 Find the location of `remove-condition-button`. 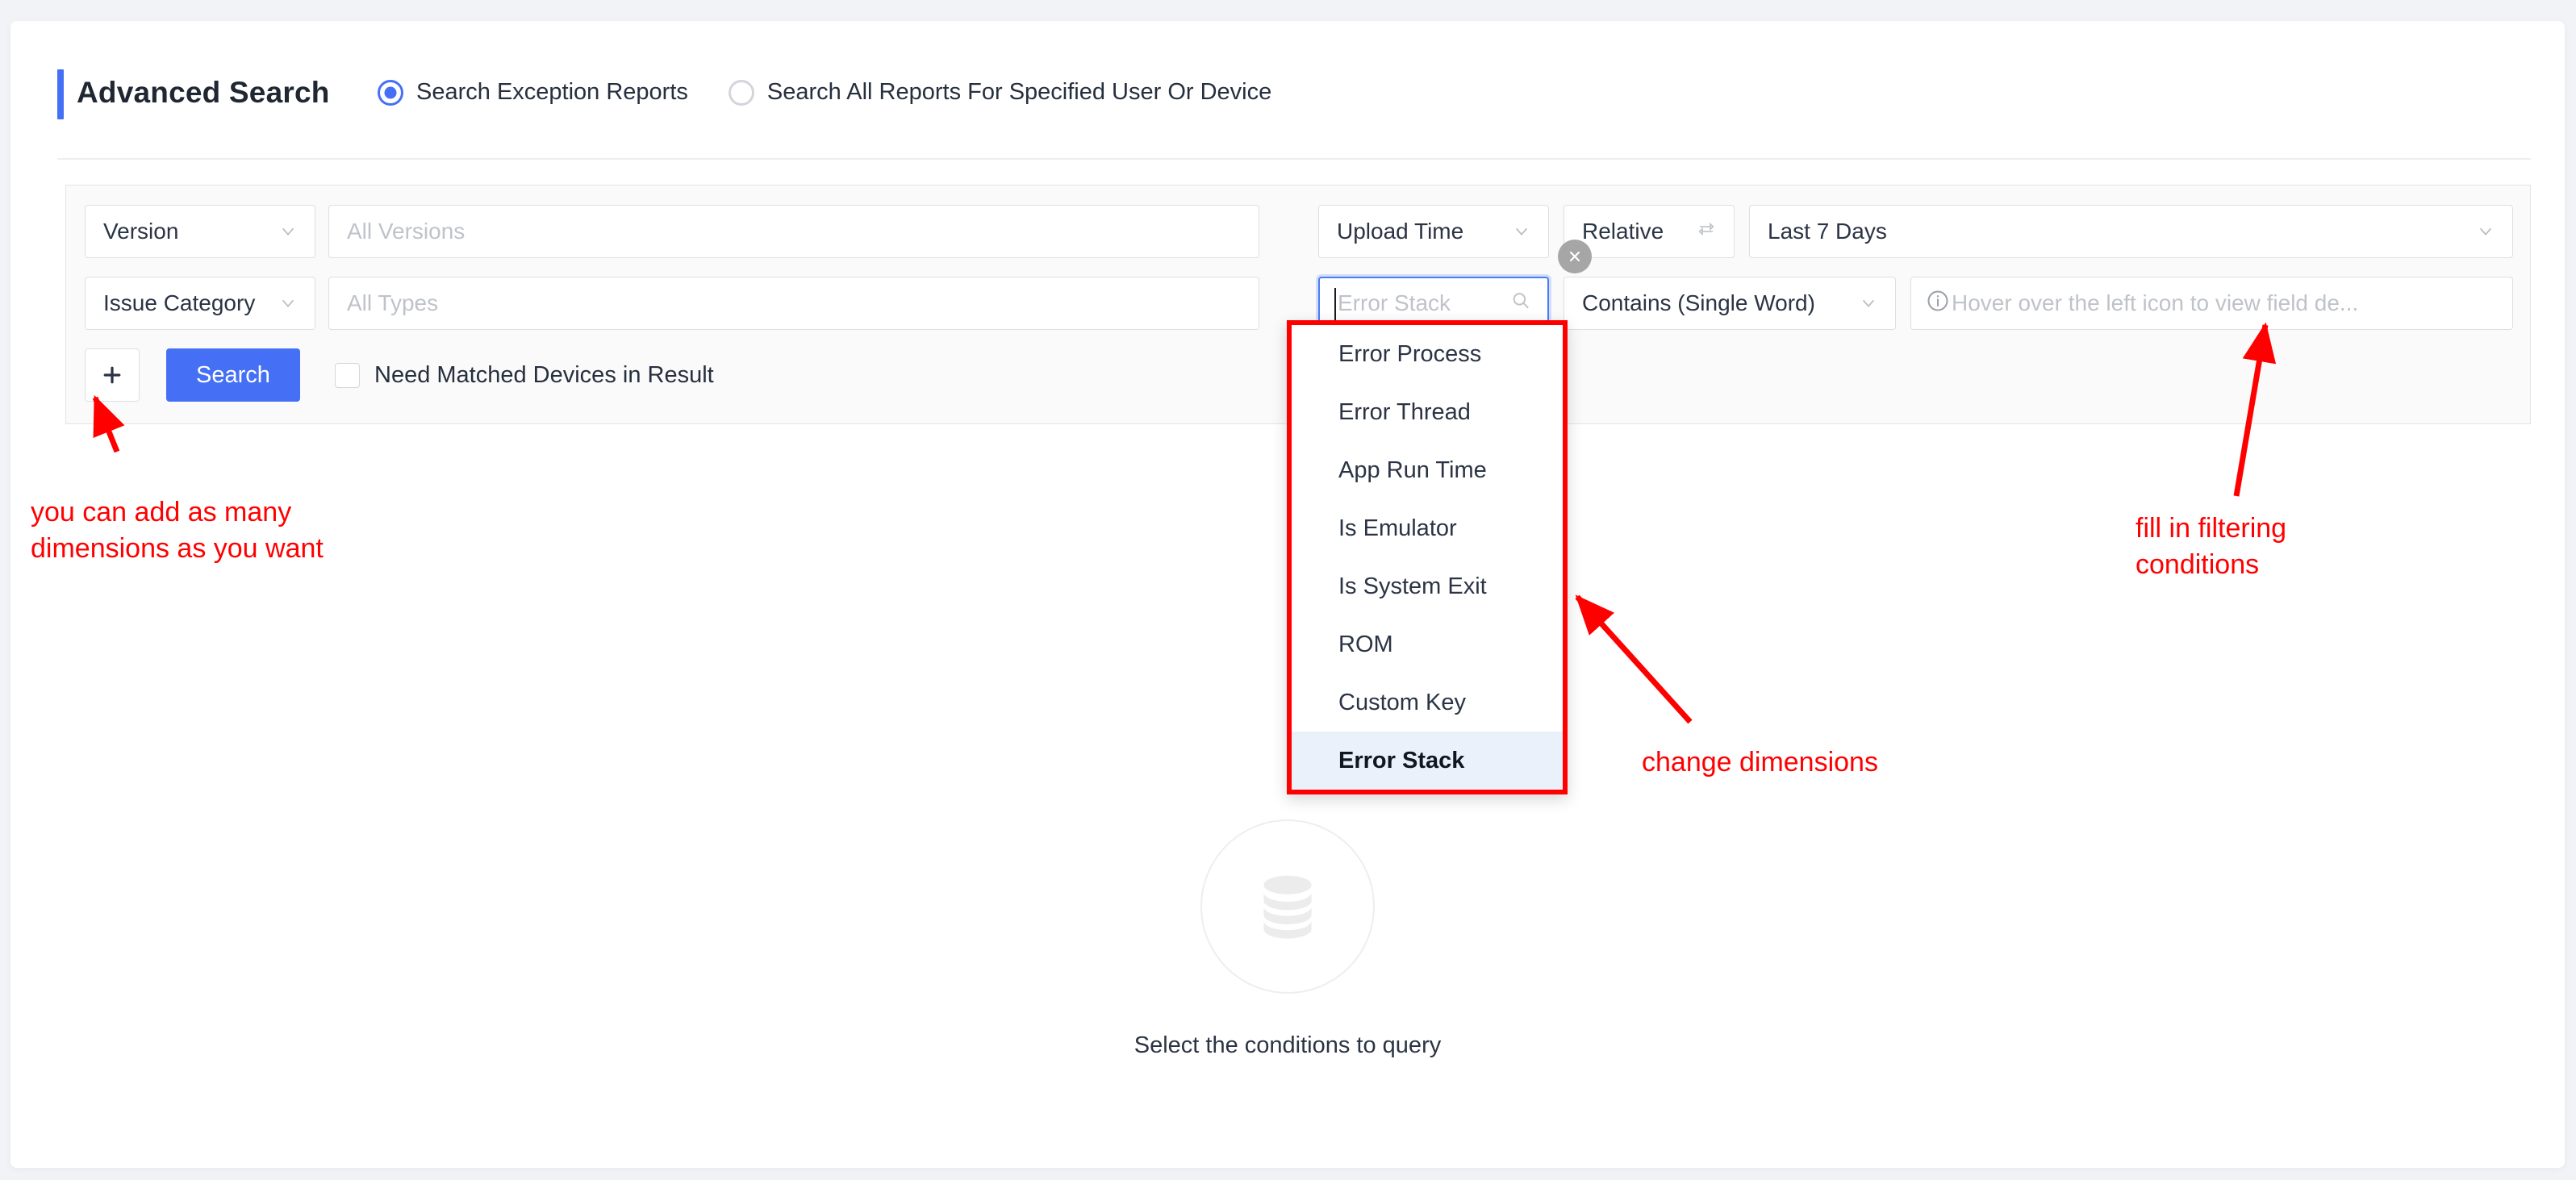

remove-condition-button is located at coordinates (1575, 256).